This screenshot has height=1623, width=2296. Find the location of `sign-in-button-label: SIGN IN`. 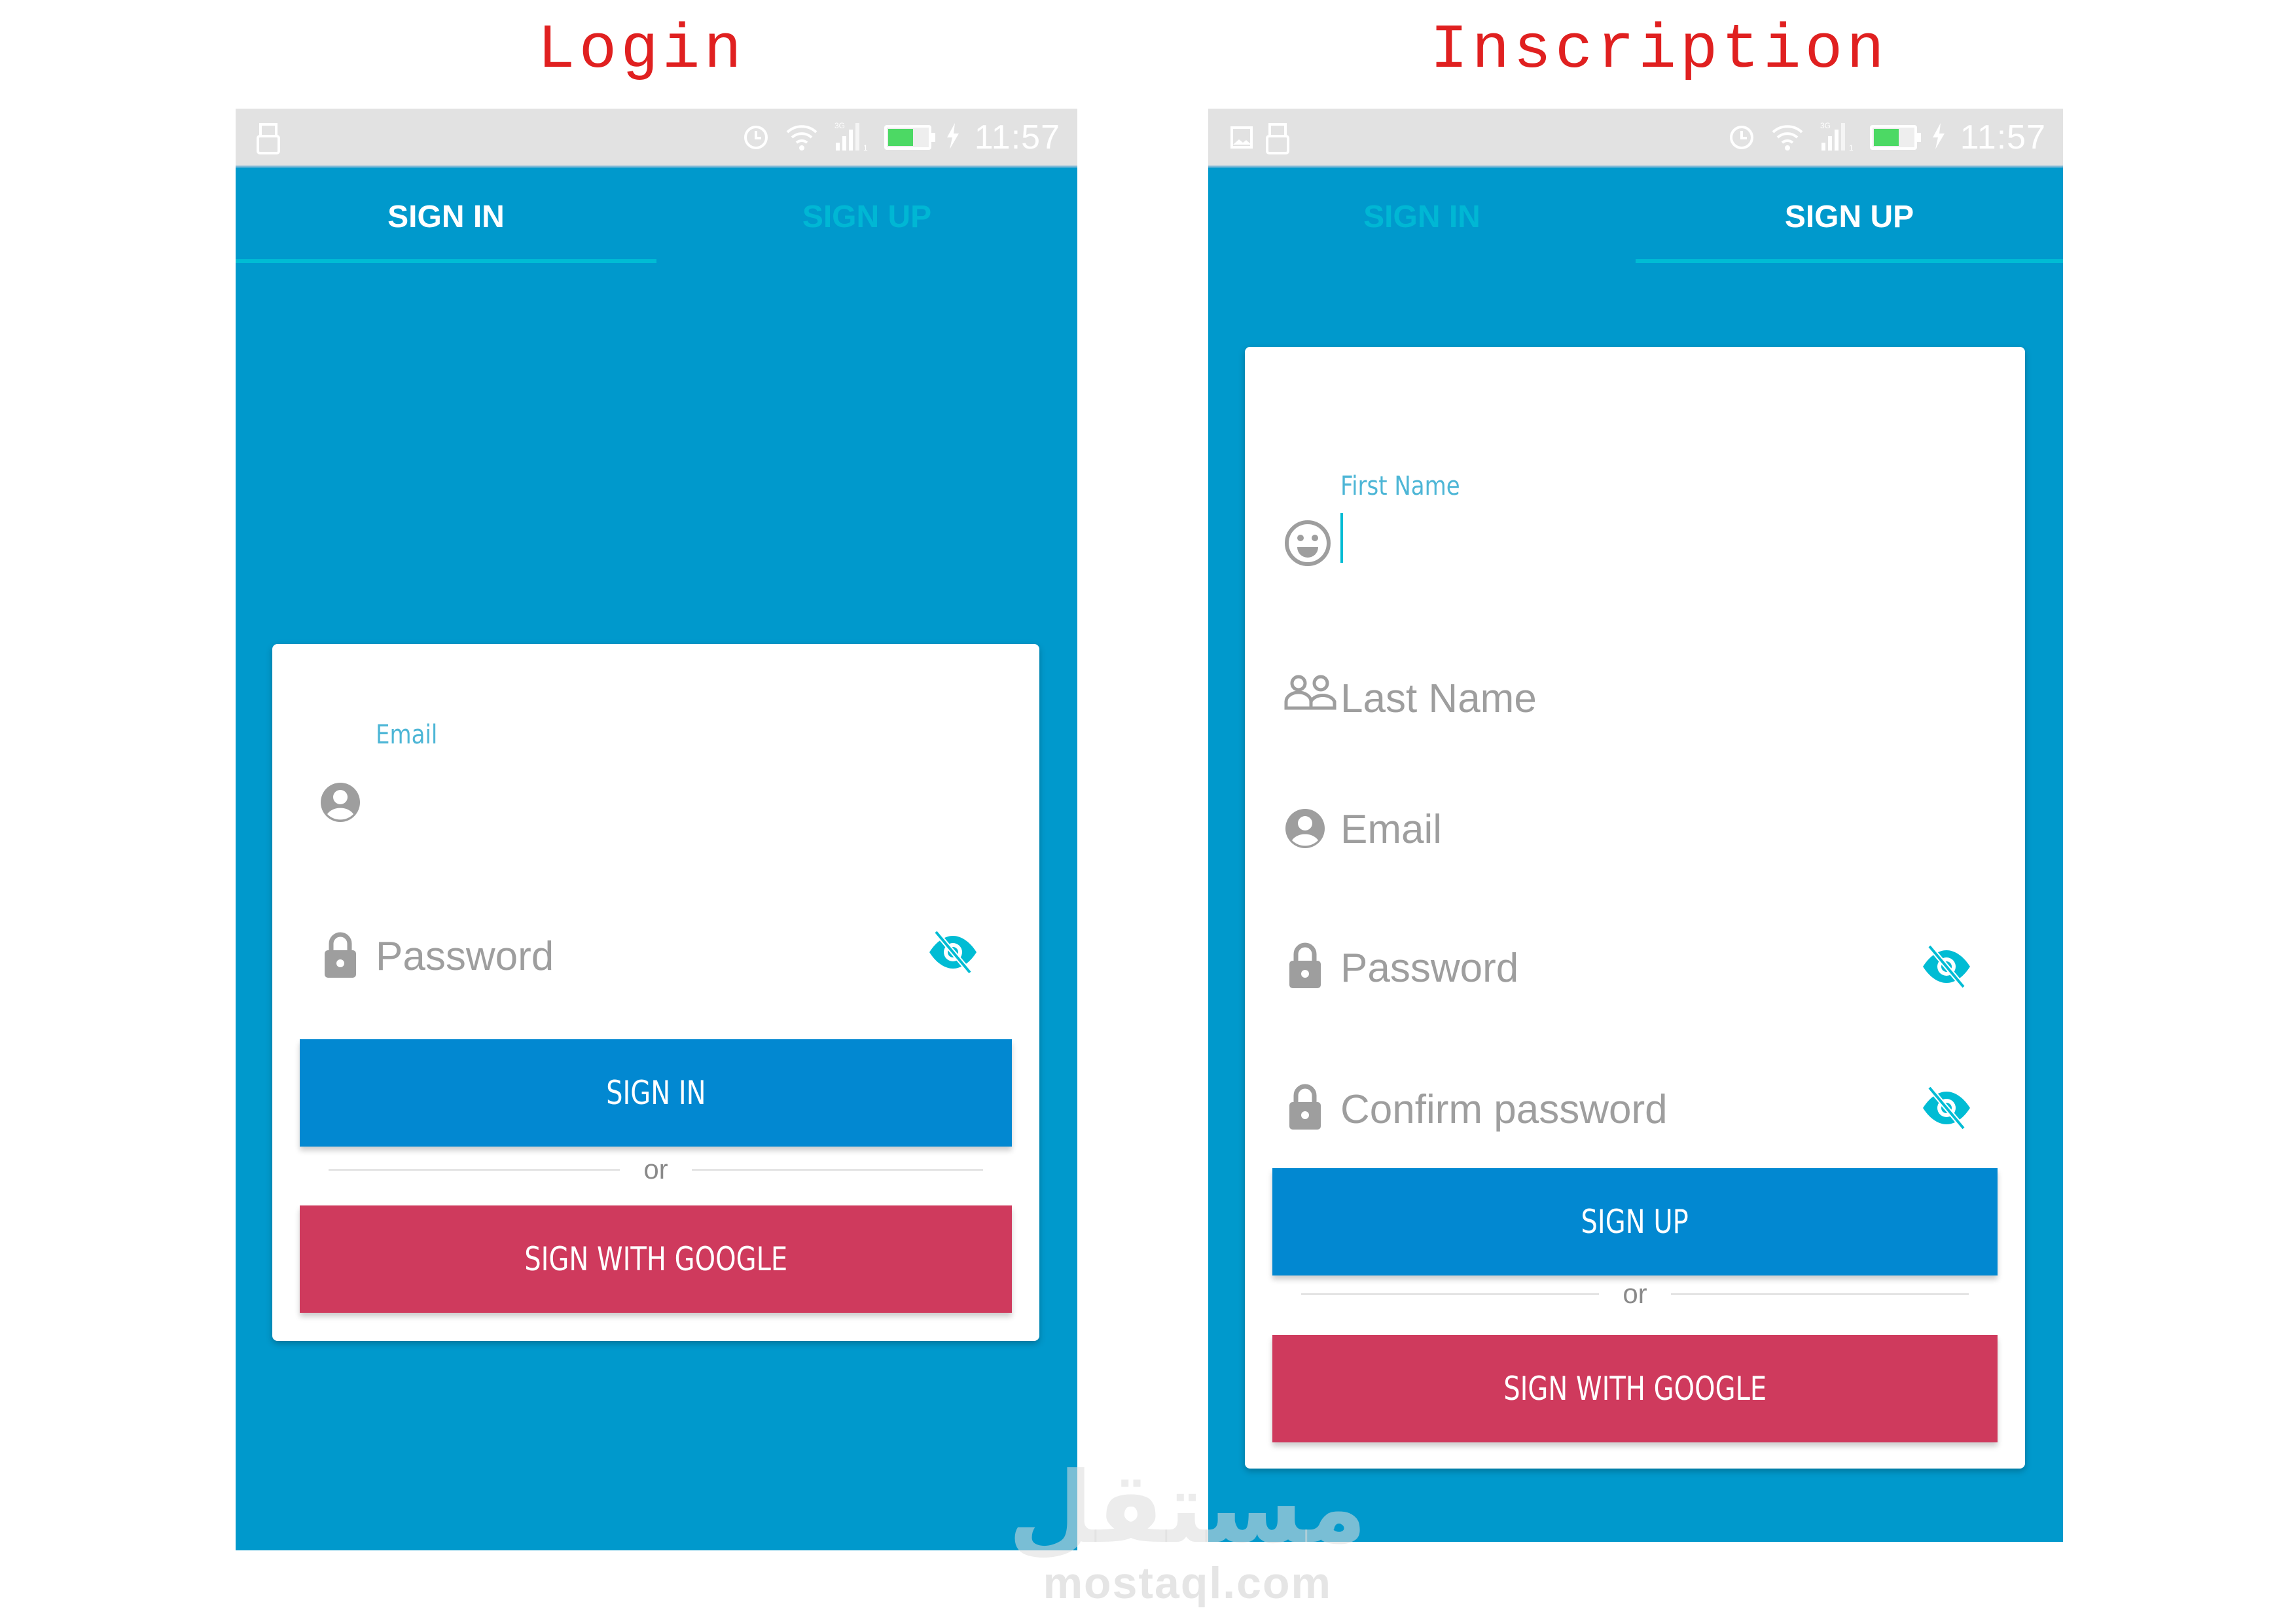

sign-in-button-label: SIGN IN is located at coordinates (655, 1093).